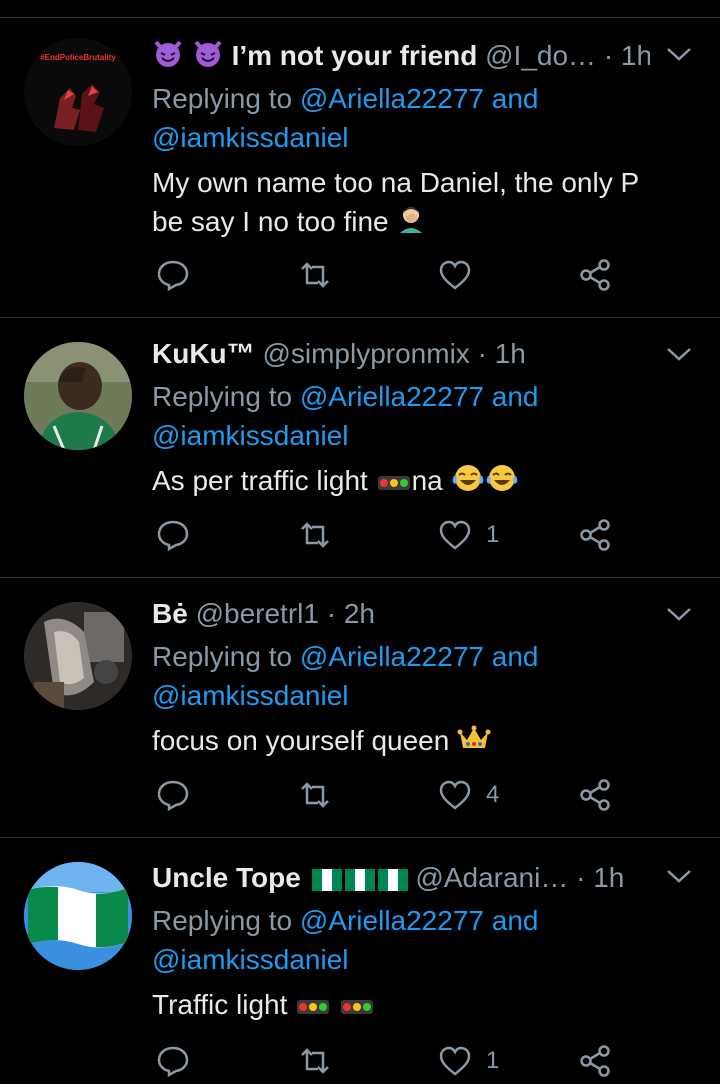  Describe the element at coordinates (78, 92) in the screenshot. I see `avatar: #EndPoliceBrutality` at that location.